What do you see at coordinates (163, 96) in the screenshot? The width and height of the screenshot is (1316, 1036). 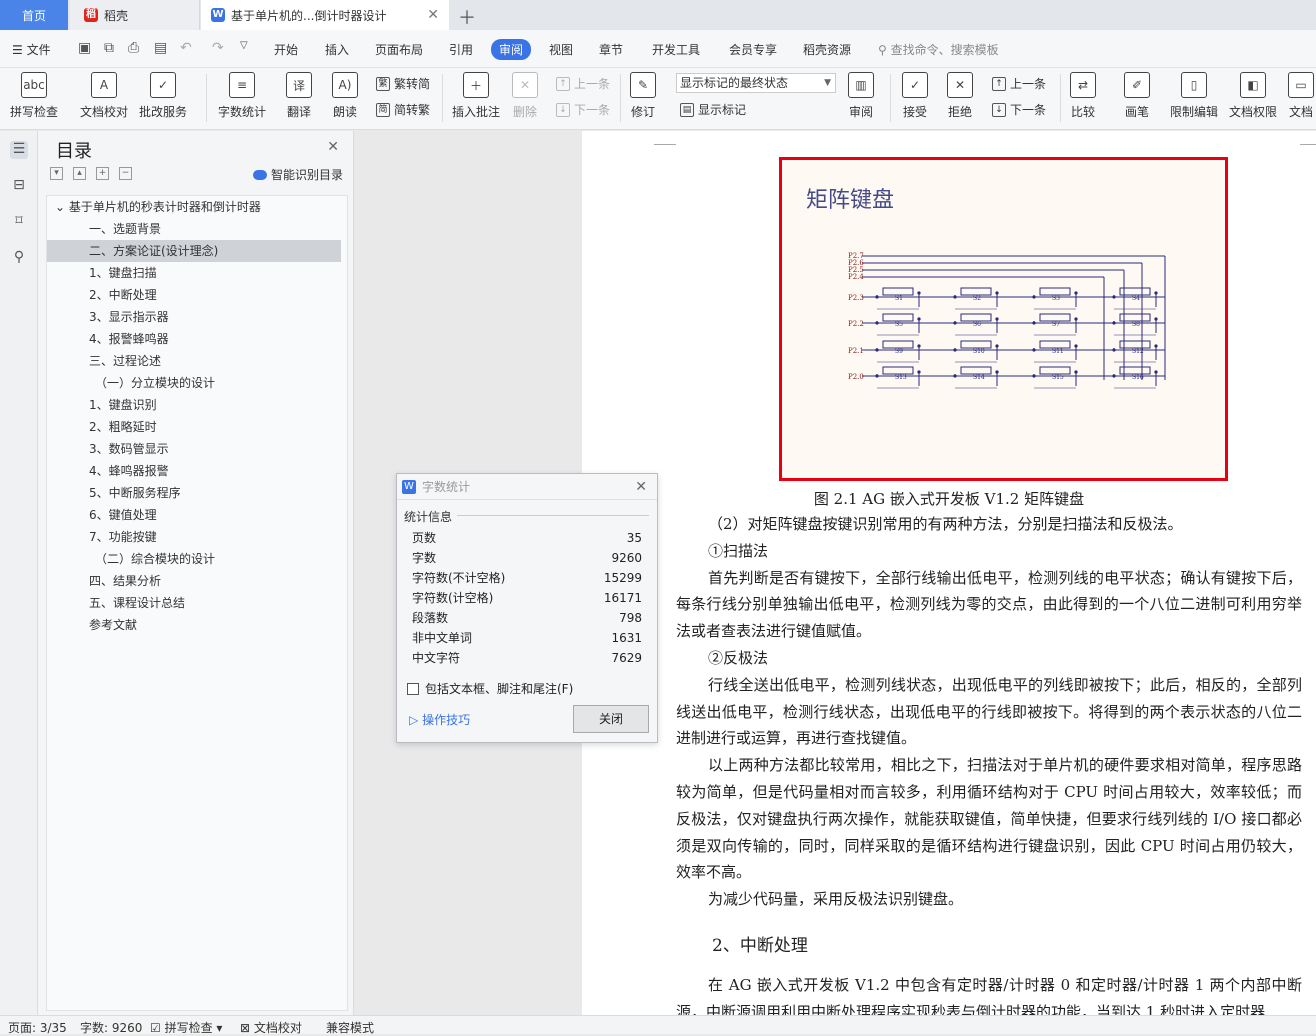 I see `batch-service-button: ✓ 批改服务` at bounding box center [163, 96].